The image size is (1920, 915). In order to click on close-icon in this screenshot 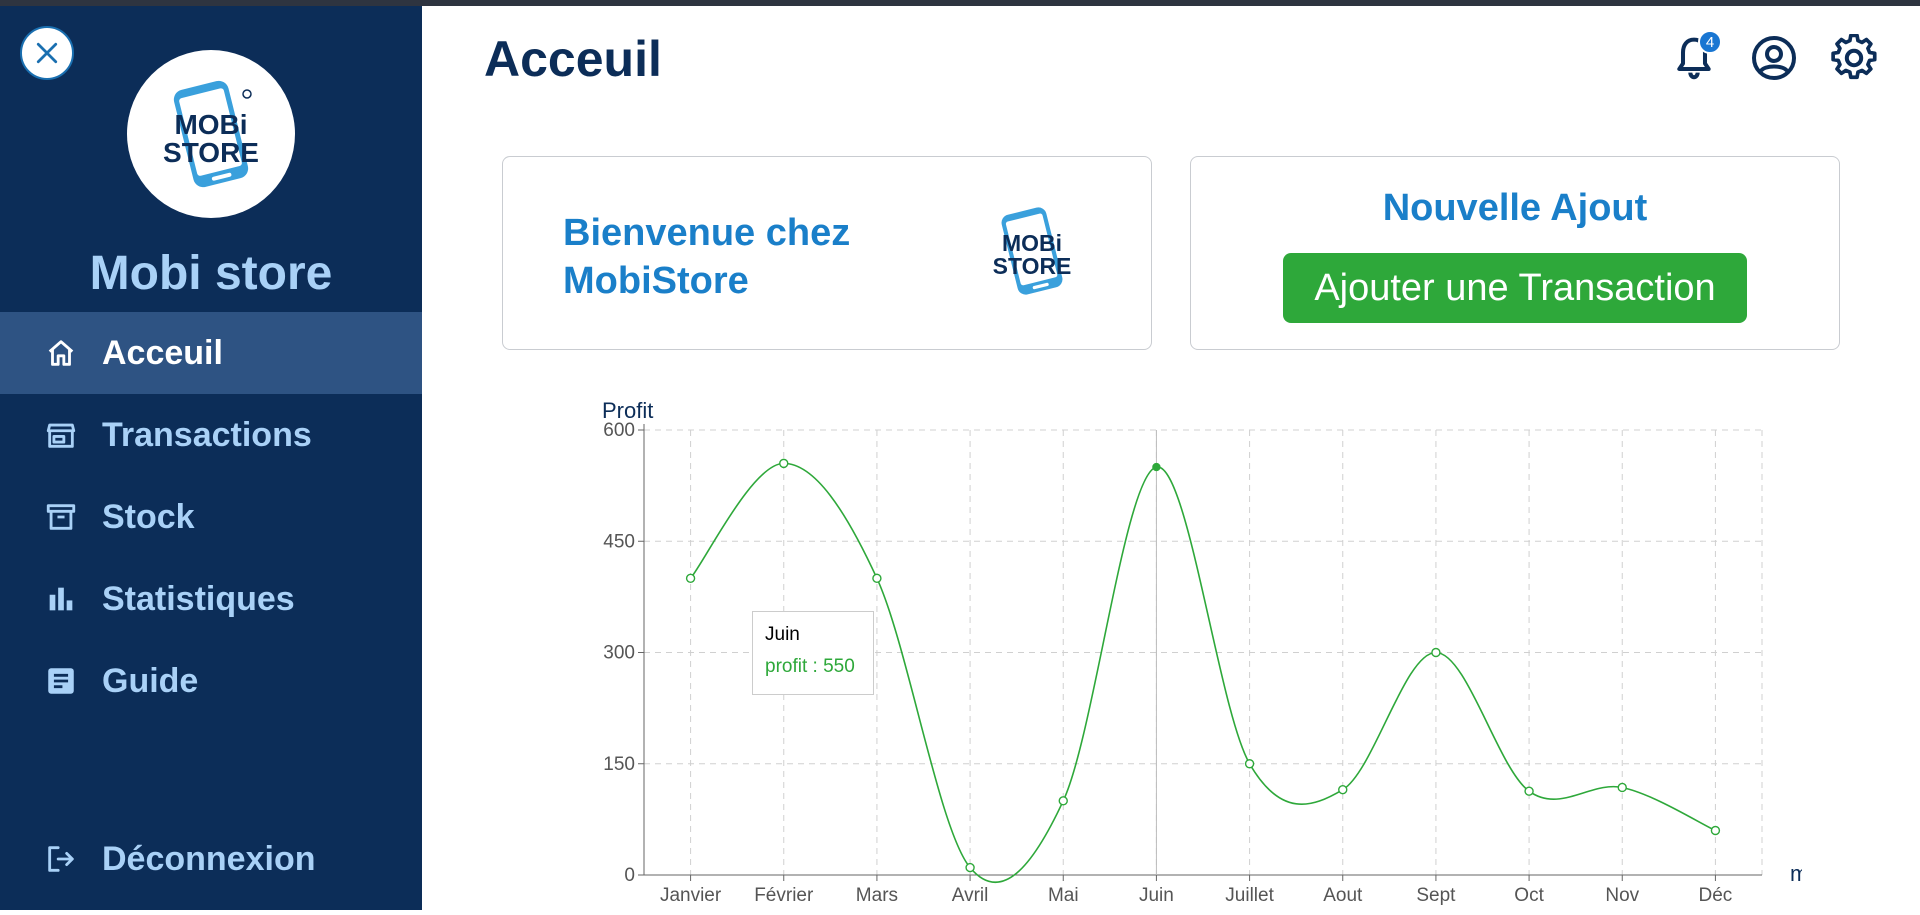, I will do `click(47, 53)`.